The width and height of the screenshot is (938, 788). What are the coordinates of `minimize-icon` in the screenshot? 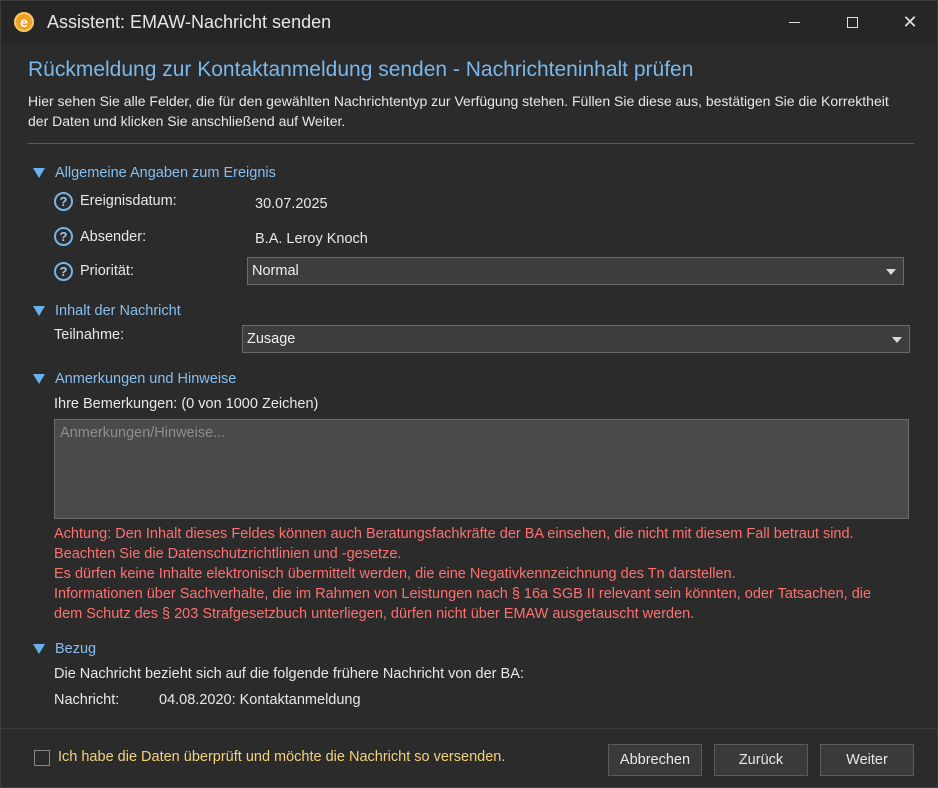 It's located at (794, 22).